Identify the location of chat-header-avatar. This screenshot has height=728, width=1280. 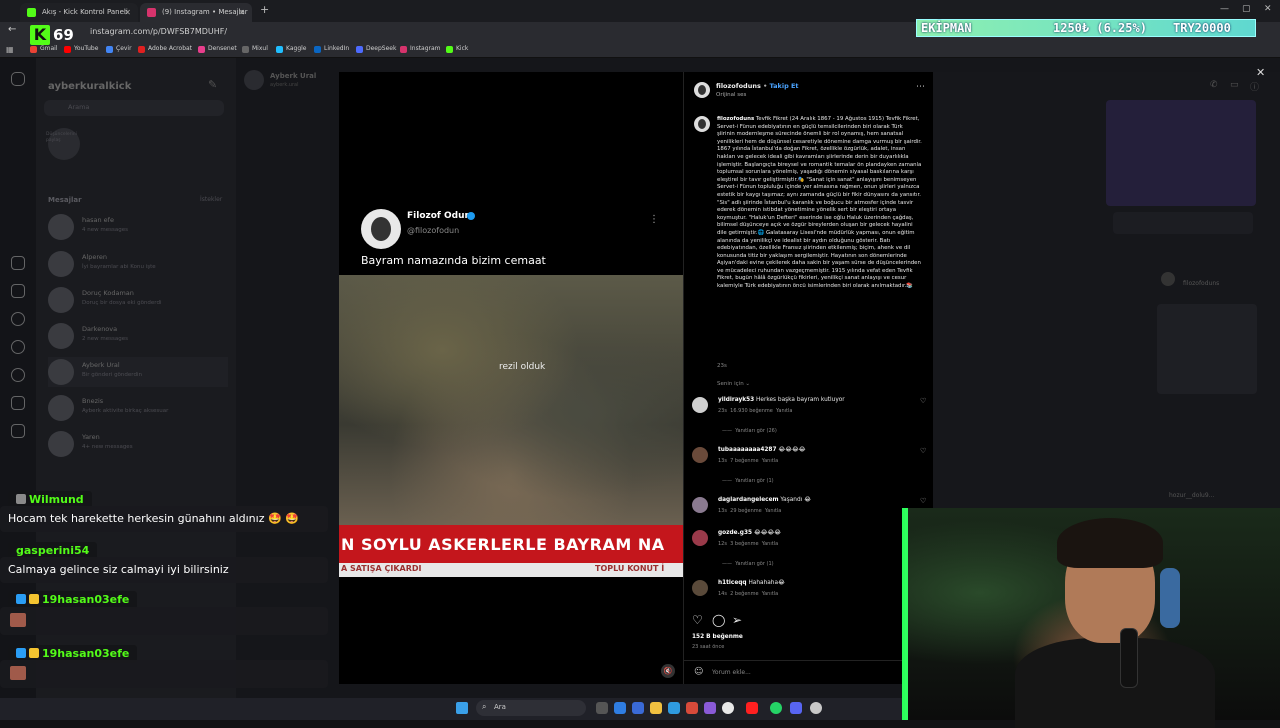
(254, 80).